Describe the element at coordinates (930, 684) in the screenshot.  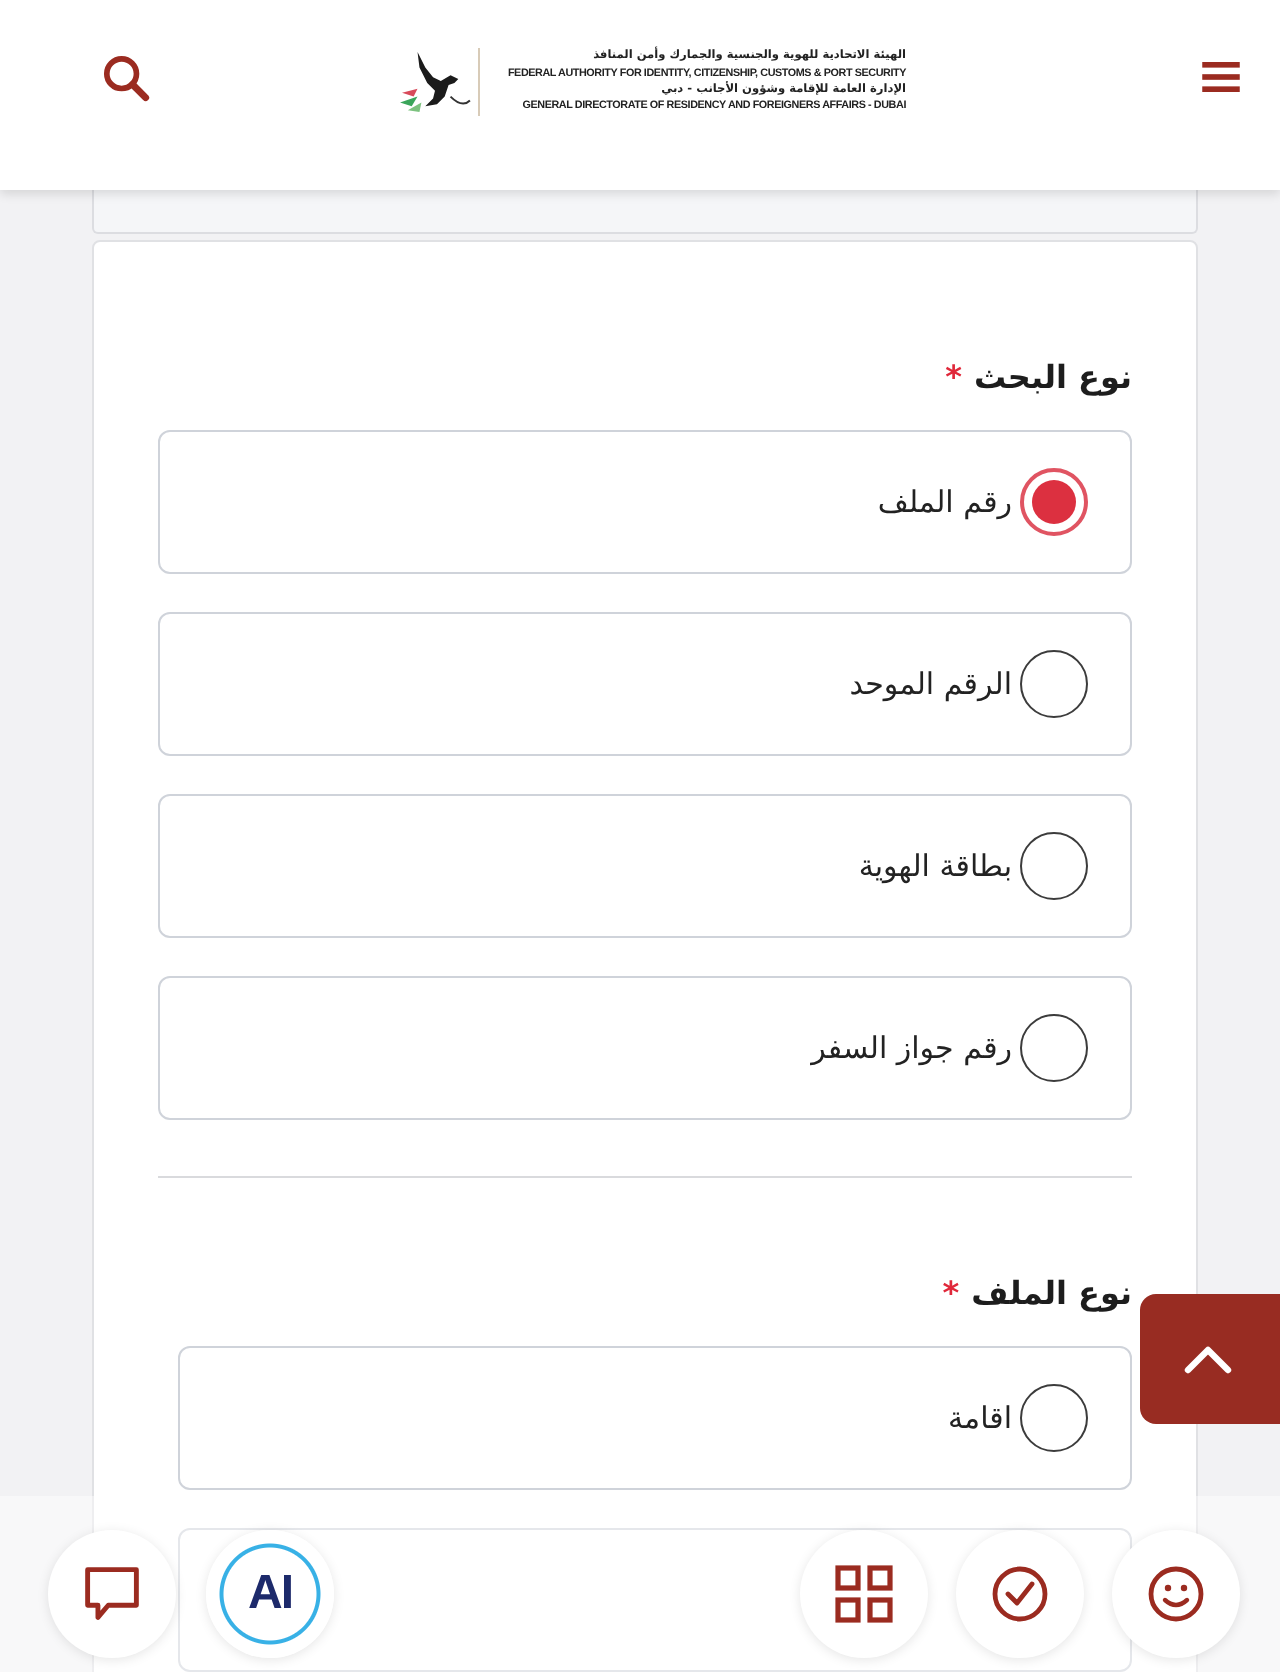
I see `option-label: الرقم الموحد` at that location.